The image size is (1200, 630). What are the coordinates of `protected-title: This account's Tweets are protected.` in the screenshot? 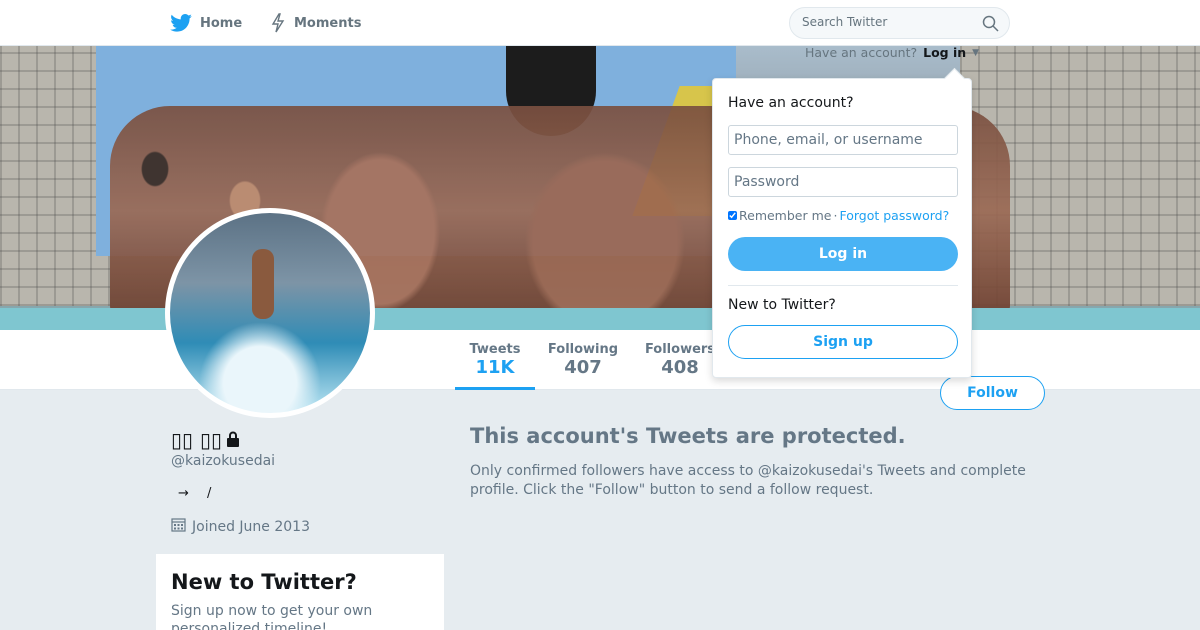 It's located at (688, 436).